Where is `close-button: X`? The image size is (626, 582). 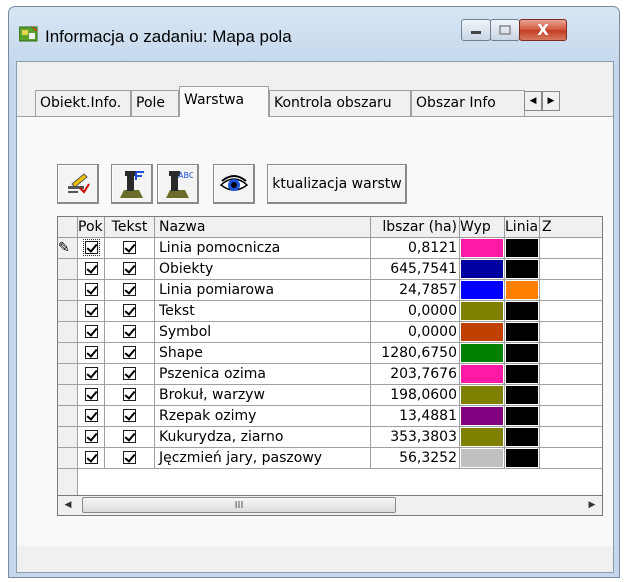
close-button: X is located at coordinates (543, 30).